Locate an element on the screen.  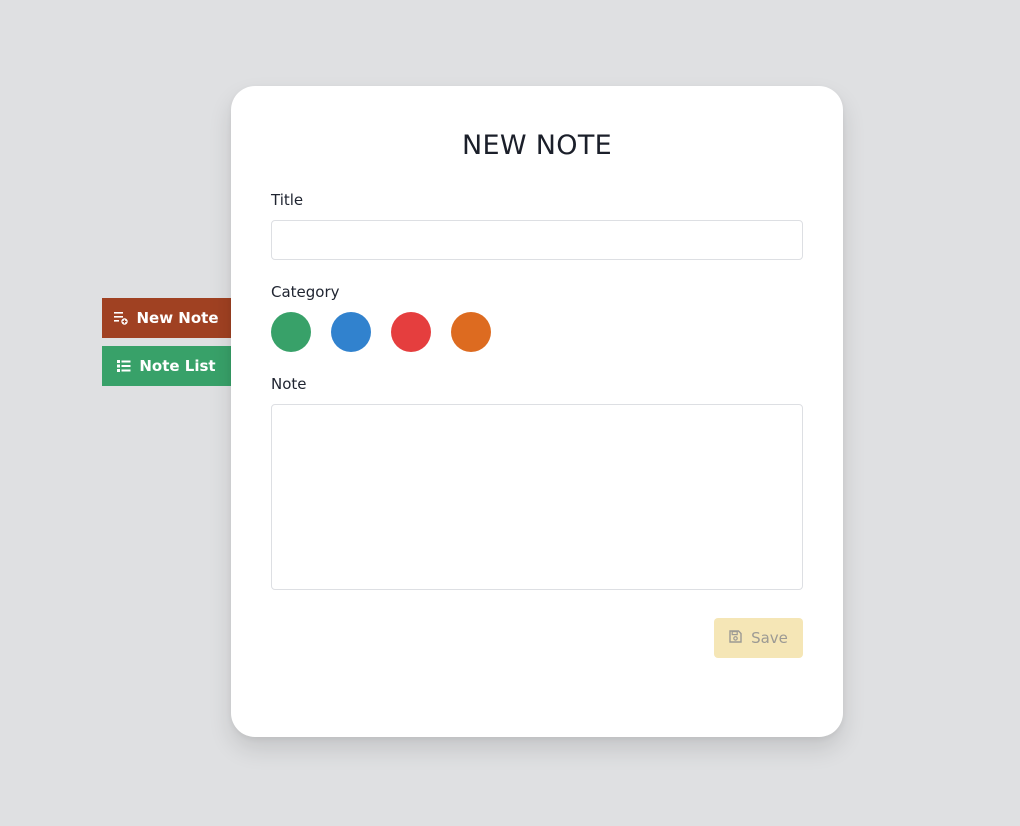
page-title: NEW NOTE is located at coordinates (537, 145).